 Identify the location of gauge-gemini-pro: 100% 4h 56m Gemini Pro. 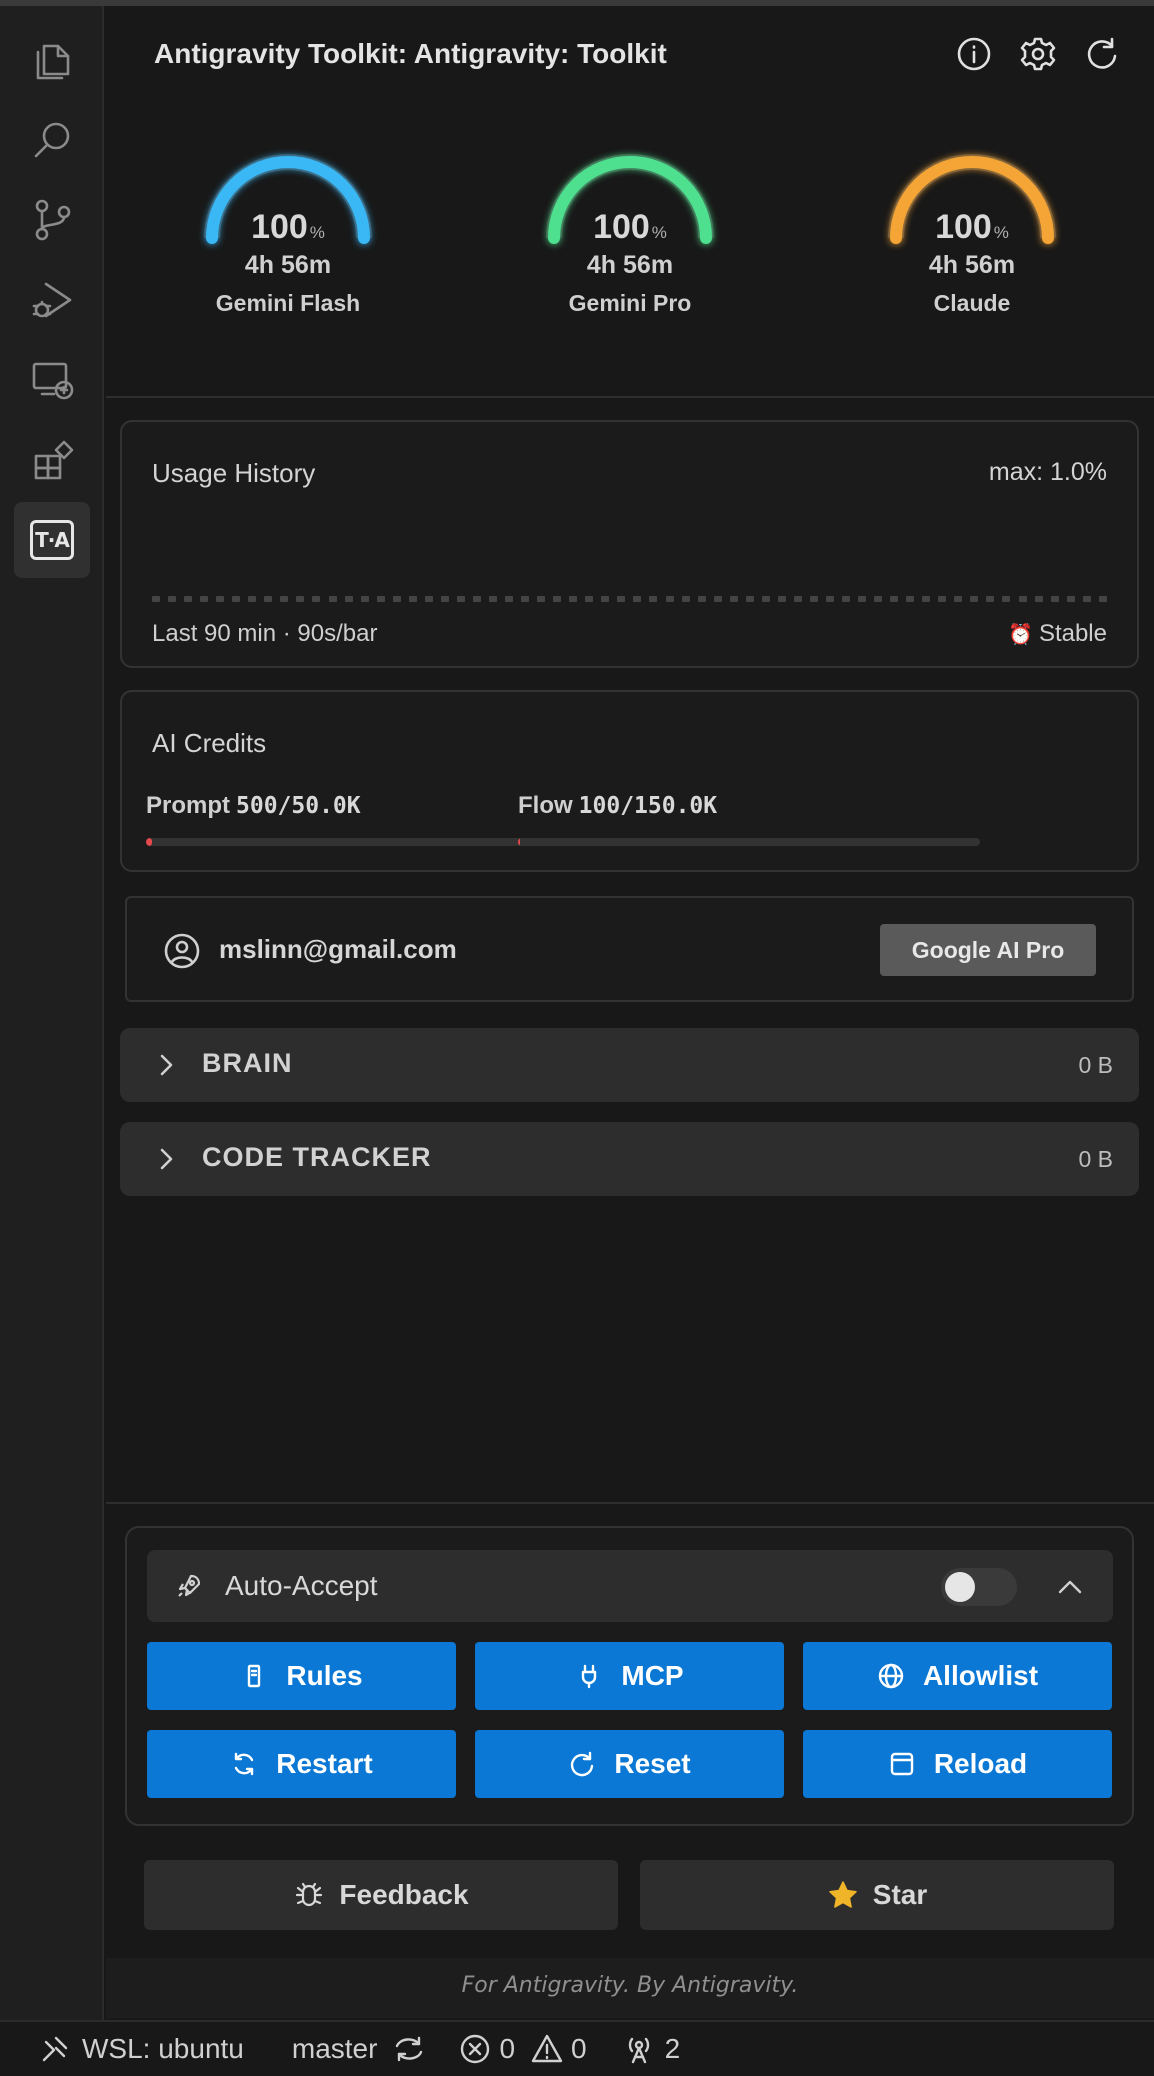
(630, 236).